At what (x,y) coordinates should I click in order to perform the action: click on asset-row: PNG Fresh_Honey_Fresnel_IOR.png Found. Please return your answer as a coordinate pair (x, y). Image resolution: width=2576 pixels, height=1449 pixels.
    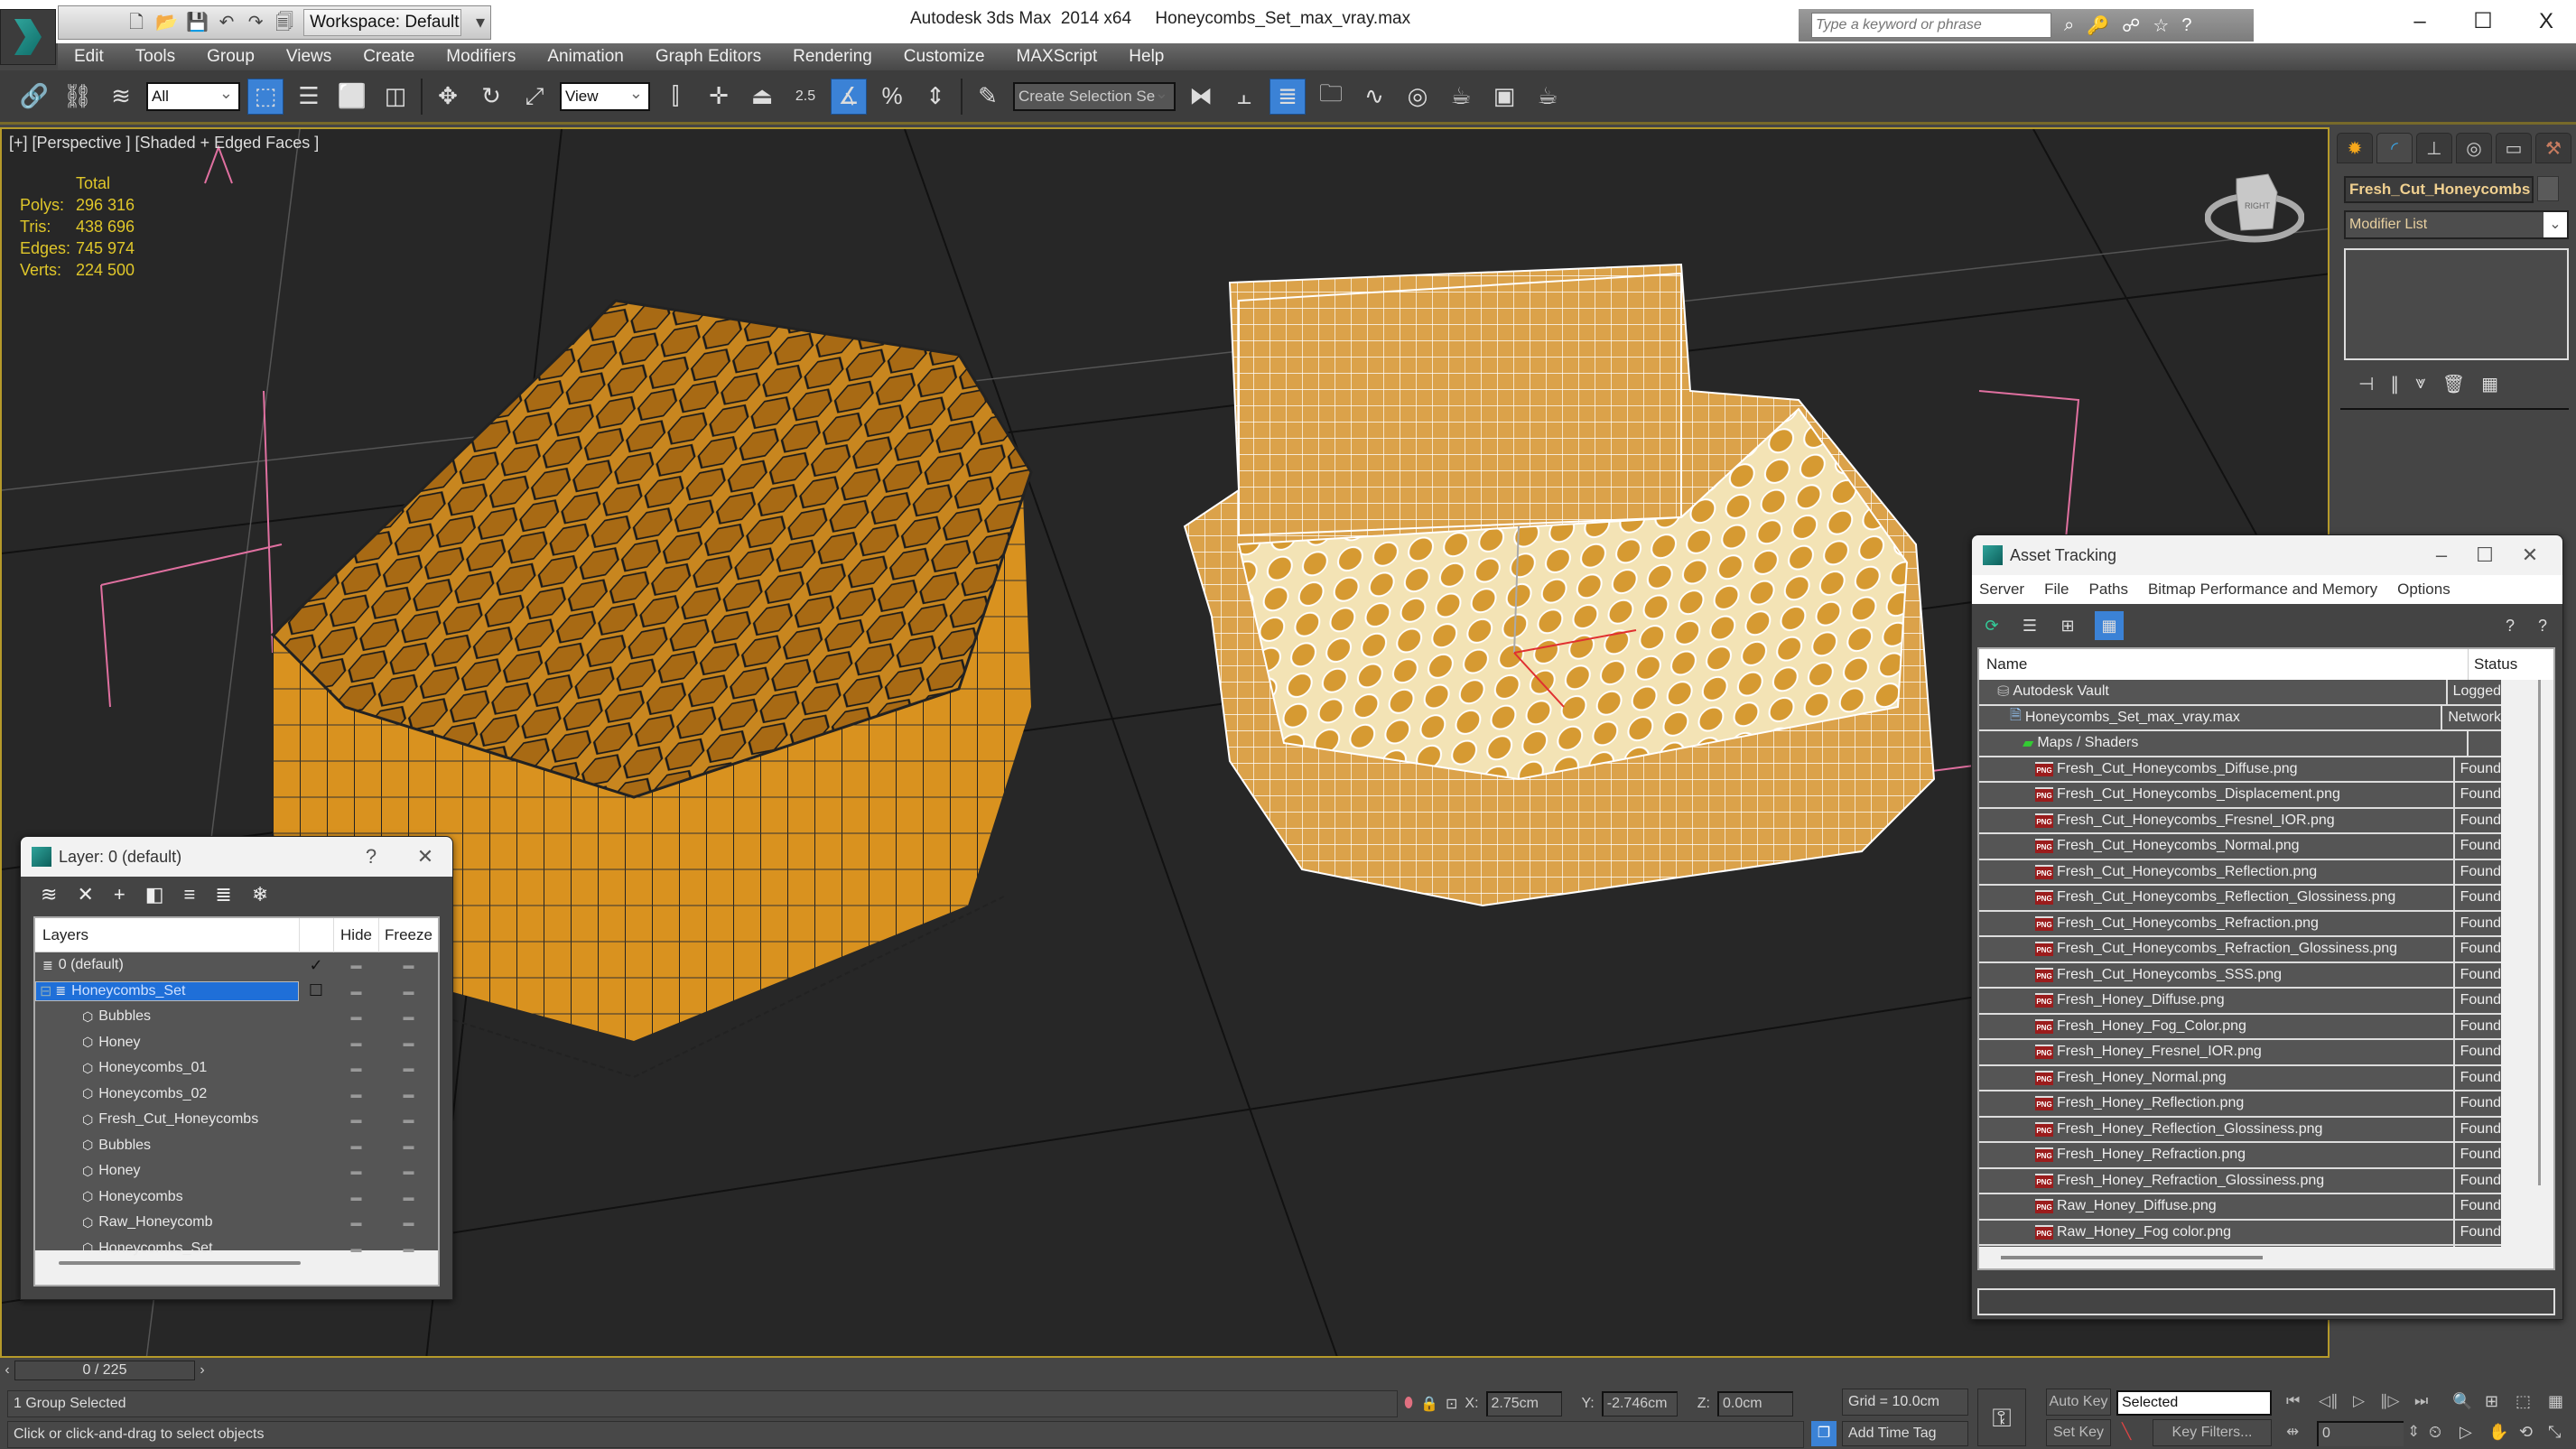
    Looking at the image, I should click on (2240, 1053).